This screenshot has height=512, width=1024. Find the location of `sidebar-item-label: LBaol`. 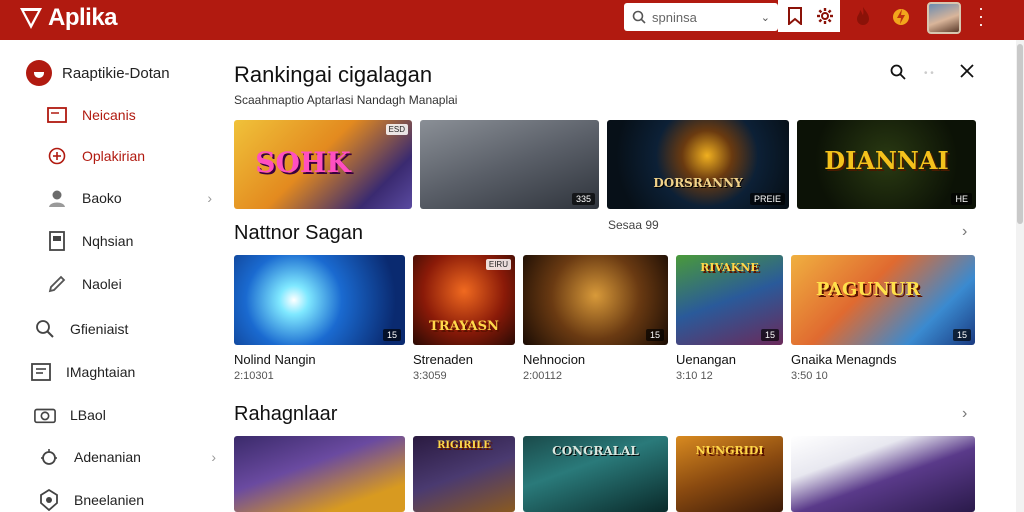

sidebar-item-label: LBaol is located at coordinates (88, 415).